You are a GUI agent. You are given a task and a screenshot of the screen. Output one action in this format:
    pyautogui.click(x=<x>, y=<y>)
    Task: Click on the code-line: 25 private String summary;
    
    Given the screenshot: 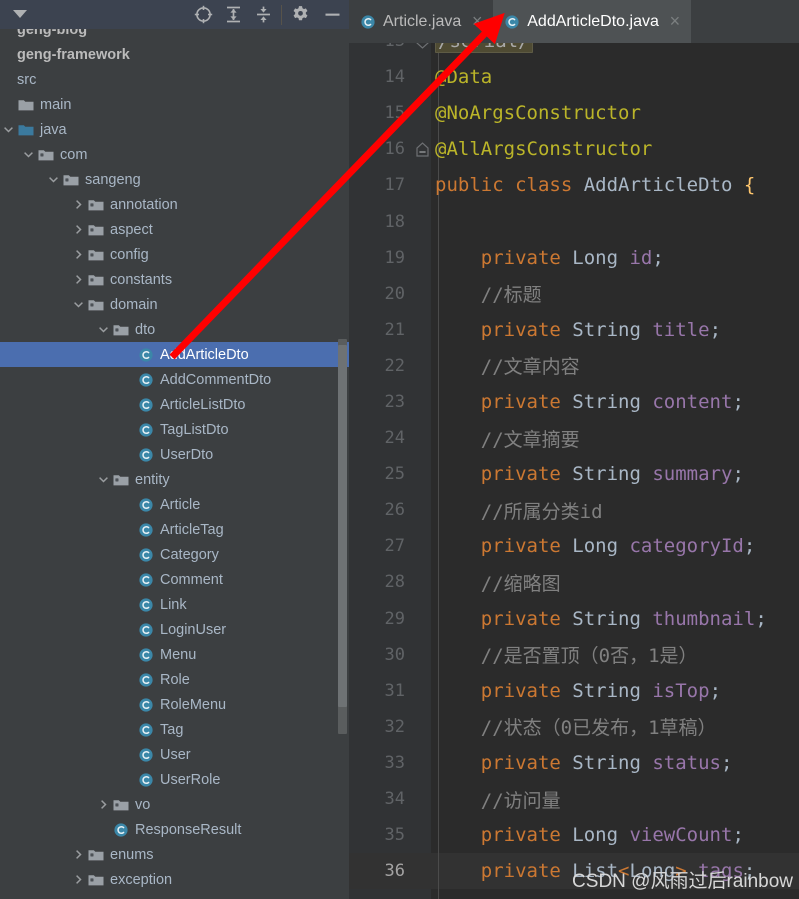 What is the action you would take?
    pyautogui.click(x=574, y=474)
    